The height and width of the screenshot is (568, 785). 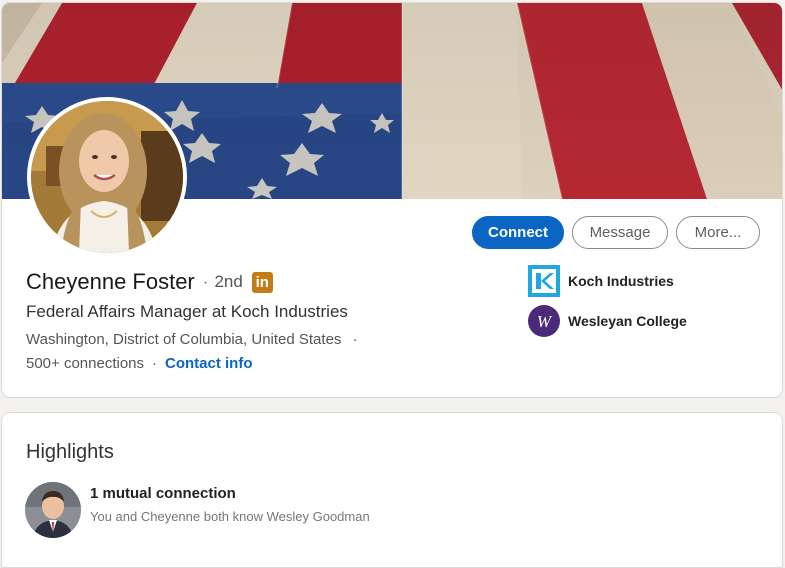 What do you see at coordinates (163, 493) in the screenshot?
I see `mutual-connection-title: 1 mutual connection` at bounding box center [163, 493].